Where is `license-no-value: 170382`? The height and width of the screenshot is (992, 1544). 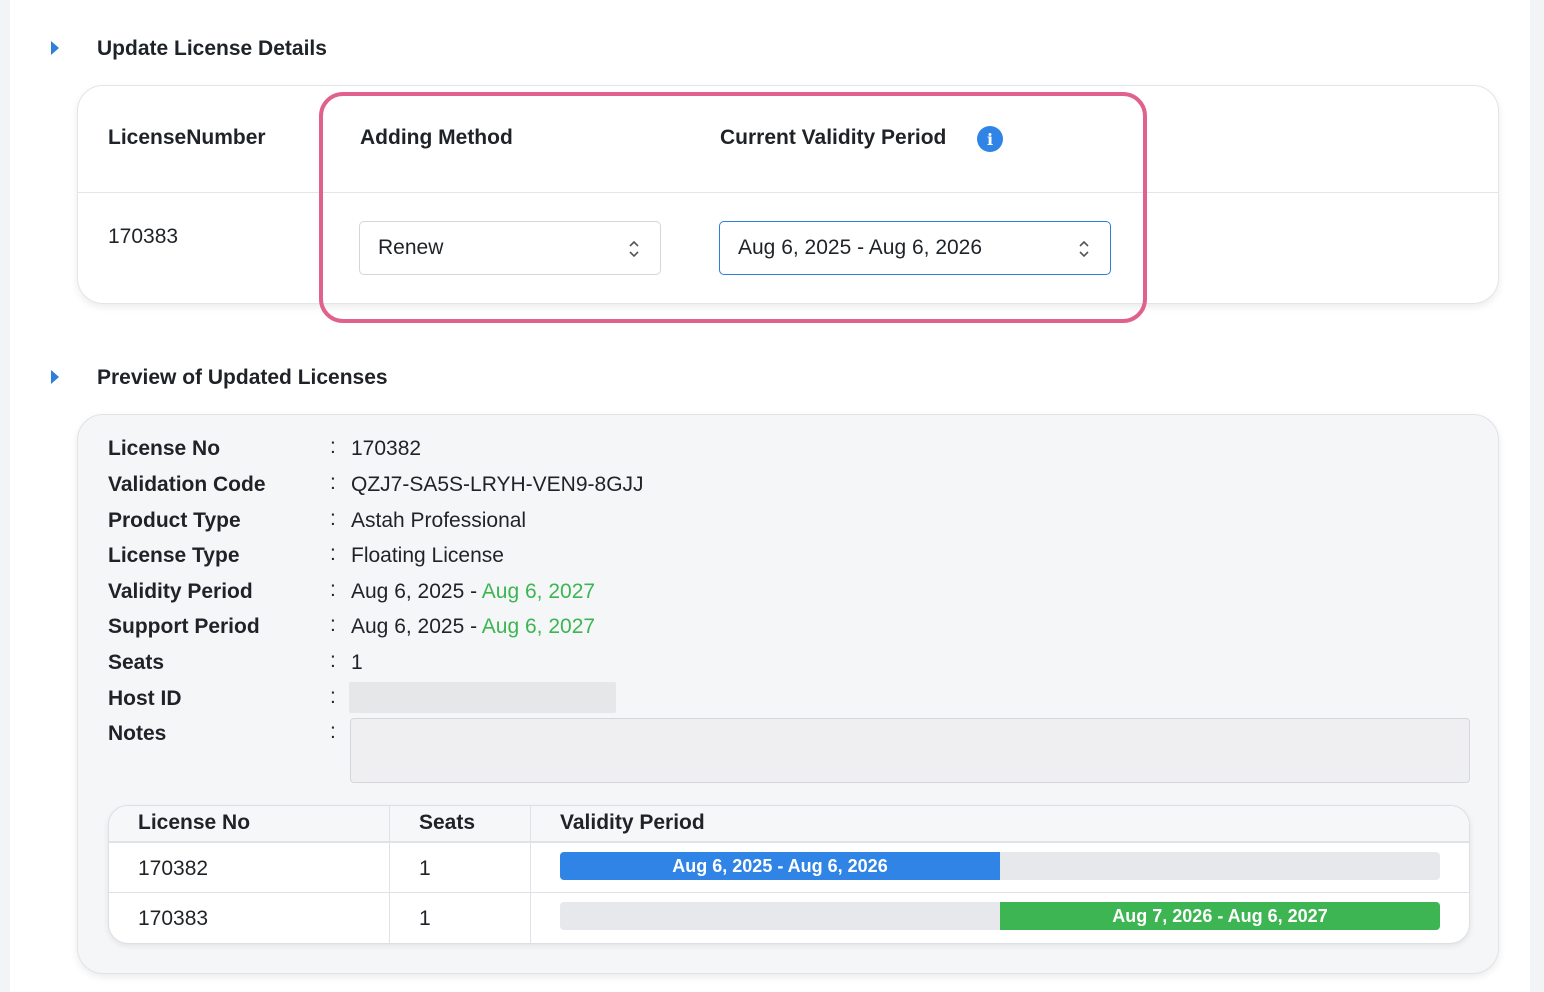
license-no-value: 170382 is located at coordinates (386, 448).